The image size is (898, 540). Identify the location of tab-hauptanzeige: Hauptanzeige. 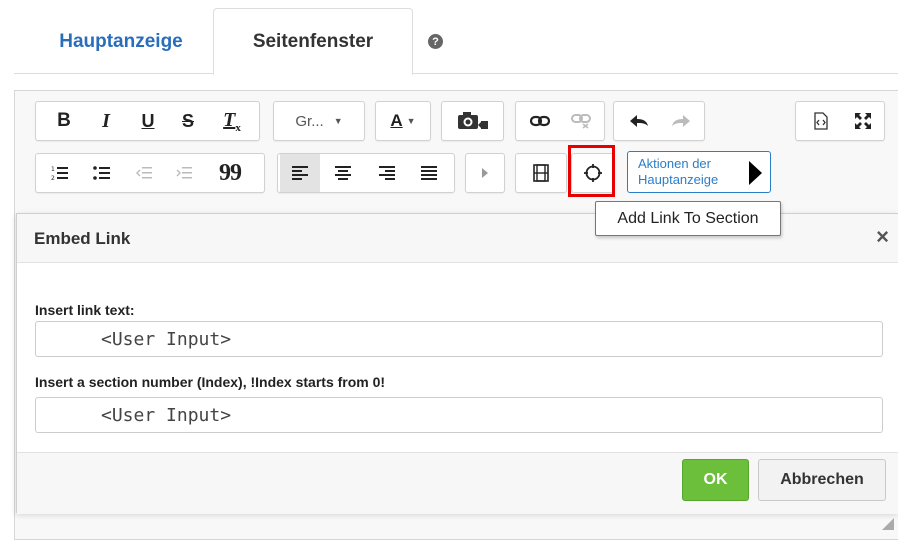
(121, 41).